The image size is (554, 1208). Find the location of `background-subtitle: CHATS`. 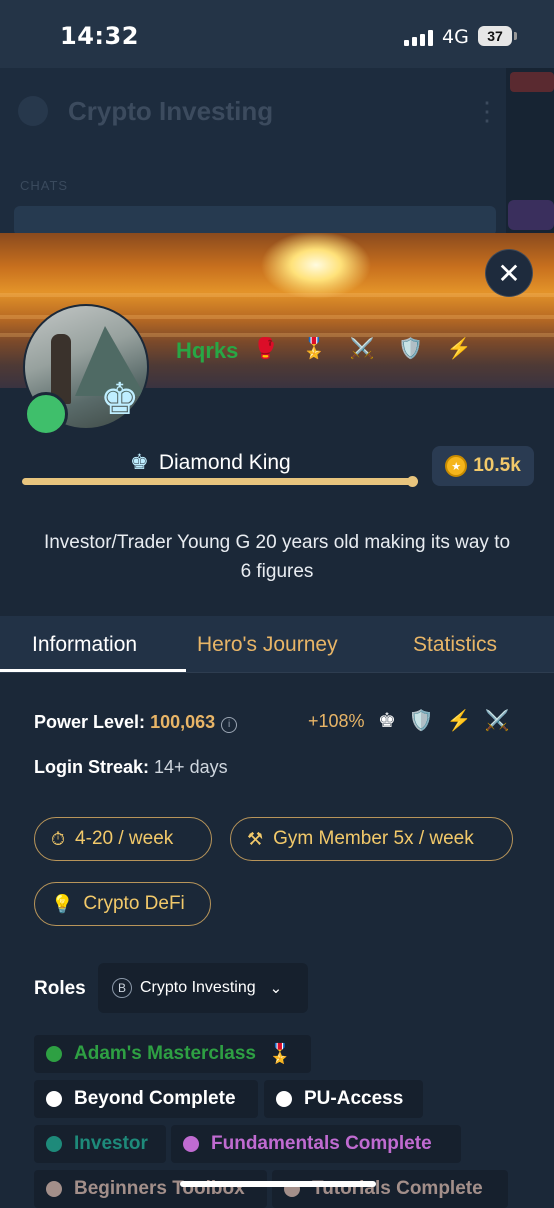

background-subtitle: CHATS is located at coordinates (44, 185).